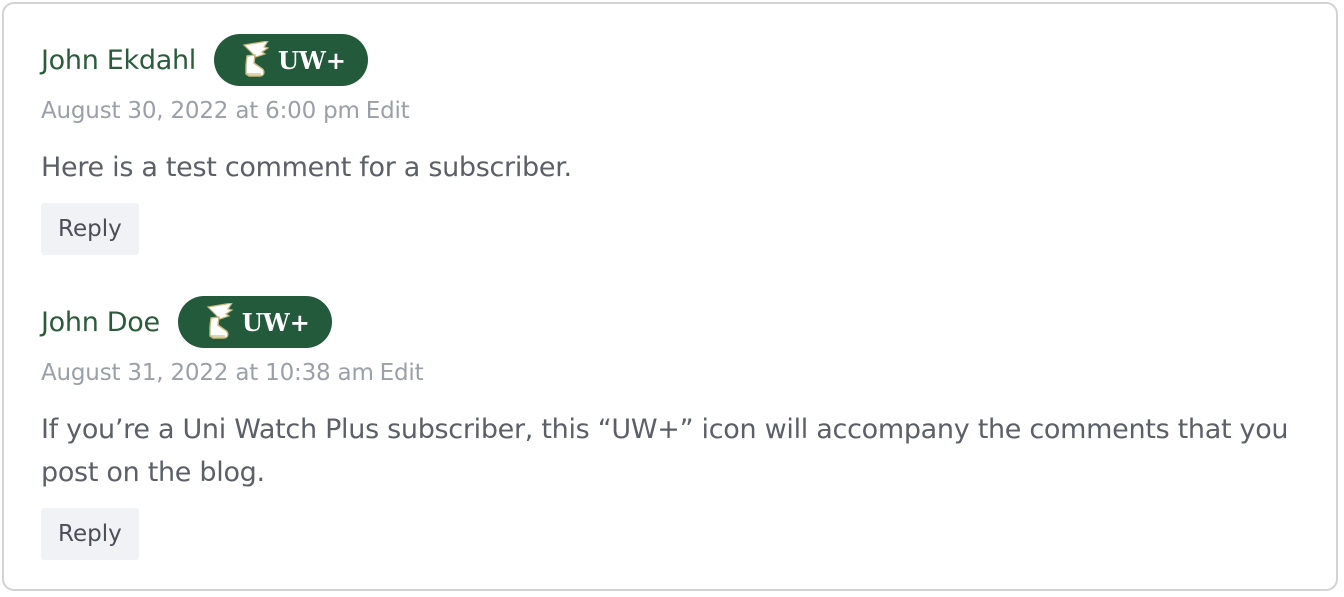 The height and width of the screenshot is (597, 1344). I want to click on comment-date: August 31, 2022 at 10:38 am, so click(207, 373).